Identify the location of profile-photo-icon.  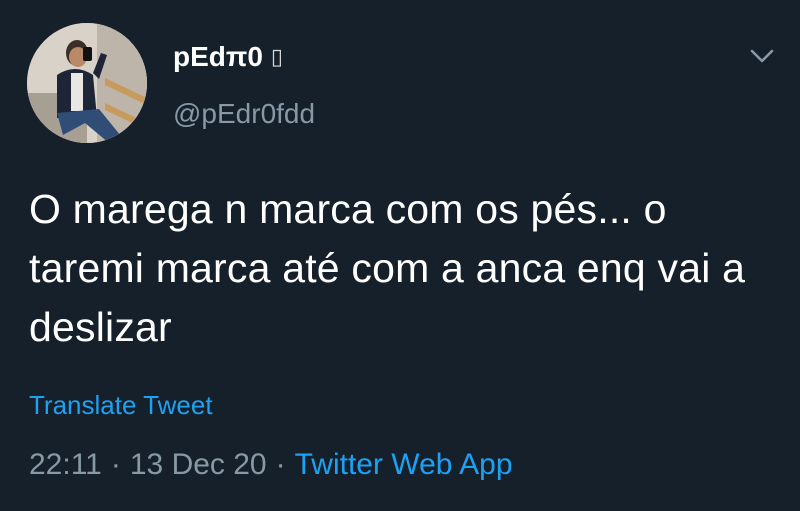
(87, 83).